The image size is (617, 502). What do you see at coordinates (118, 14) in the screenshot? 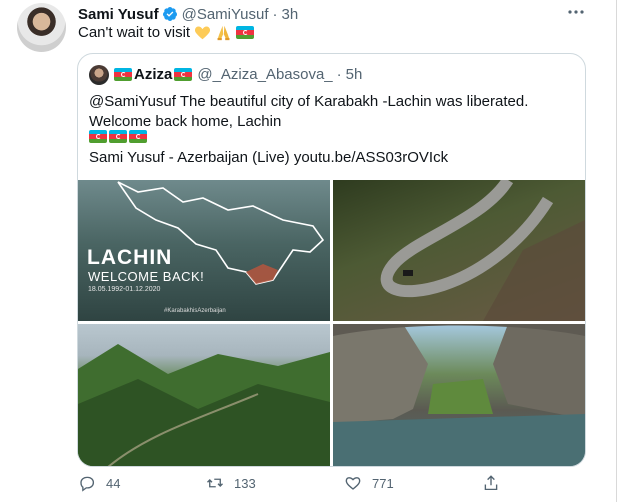
I see `author-name: Sami Yusuf` at bounding box center [118, 14].